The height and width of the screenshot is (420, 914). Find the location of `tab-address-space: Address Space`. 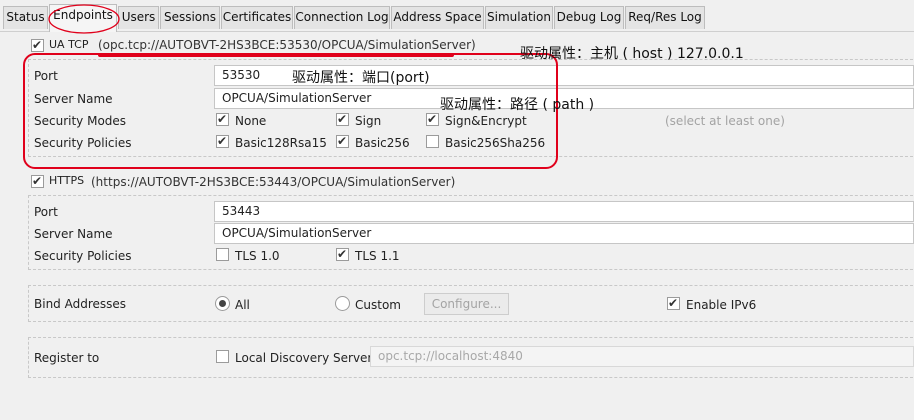

tab-address-space: Address Space is located at coordinates (437, 17).